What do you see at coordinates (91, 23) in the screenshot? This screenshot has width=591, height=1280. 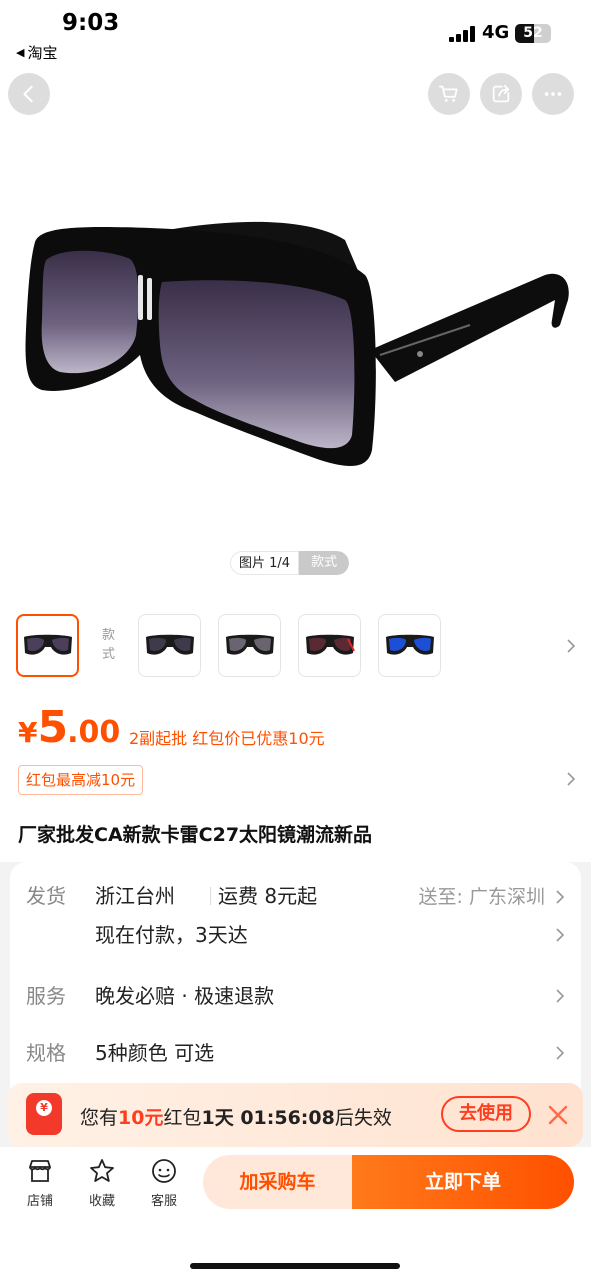 I see `status-time: 9:03` at bounding box center [91, 23].